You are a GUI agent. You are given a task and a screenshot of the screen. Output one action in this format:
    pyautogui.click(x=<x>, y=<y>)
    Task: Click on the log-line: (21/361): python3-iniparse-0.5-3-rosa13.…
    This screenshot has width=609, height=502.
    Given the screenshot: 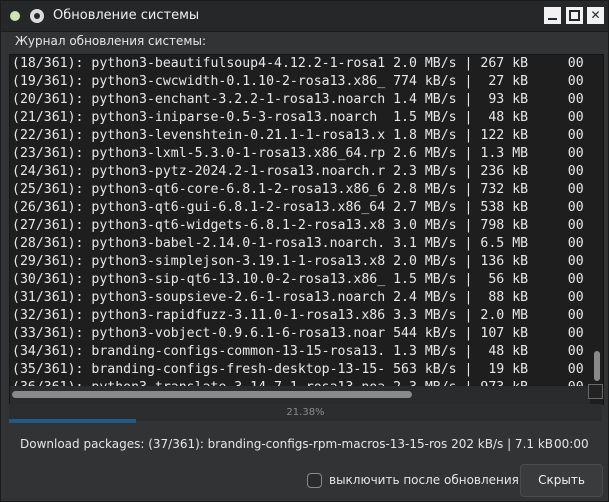 What is the action you would take?
    pyautogui.click(x=298, y=117)
    